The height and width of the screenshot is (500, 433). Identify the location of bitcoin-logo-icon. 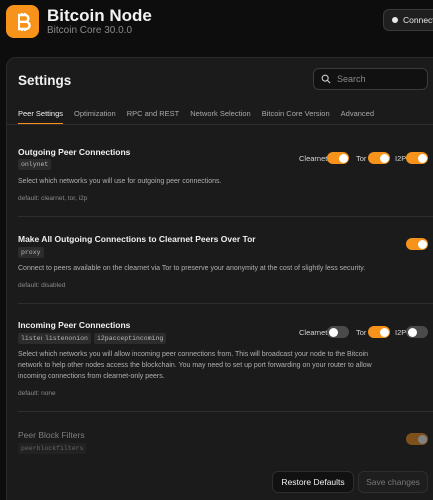
(22, 21).